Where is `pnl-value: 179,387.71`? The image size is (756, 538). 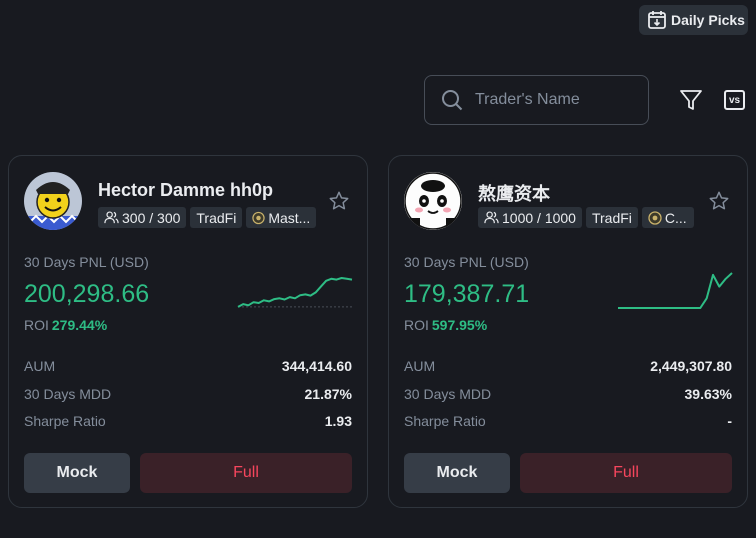
pnl-value: 179,387.71 is located at coordinates (467, 294).